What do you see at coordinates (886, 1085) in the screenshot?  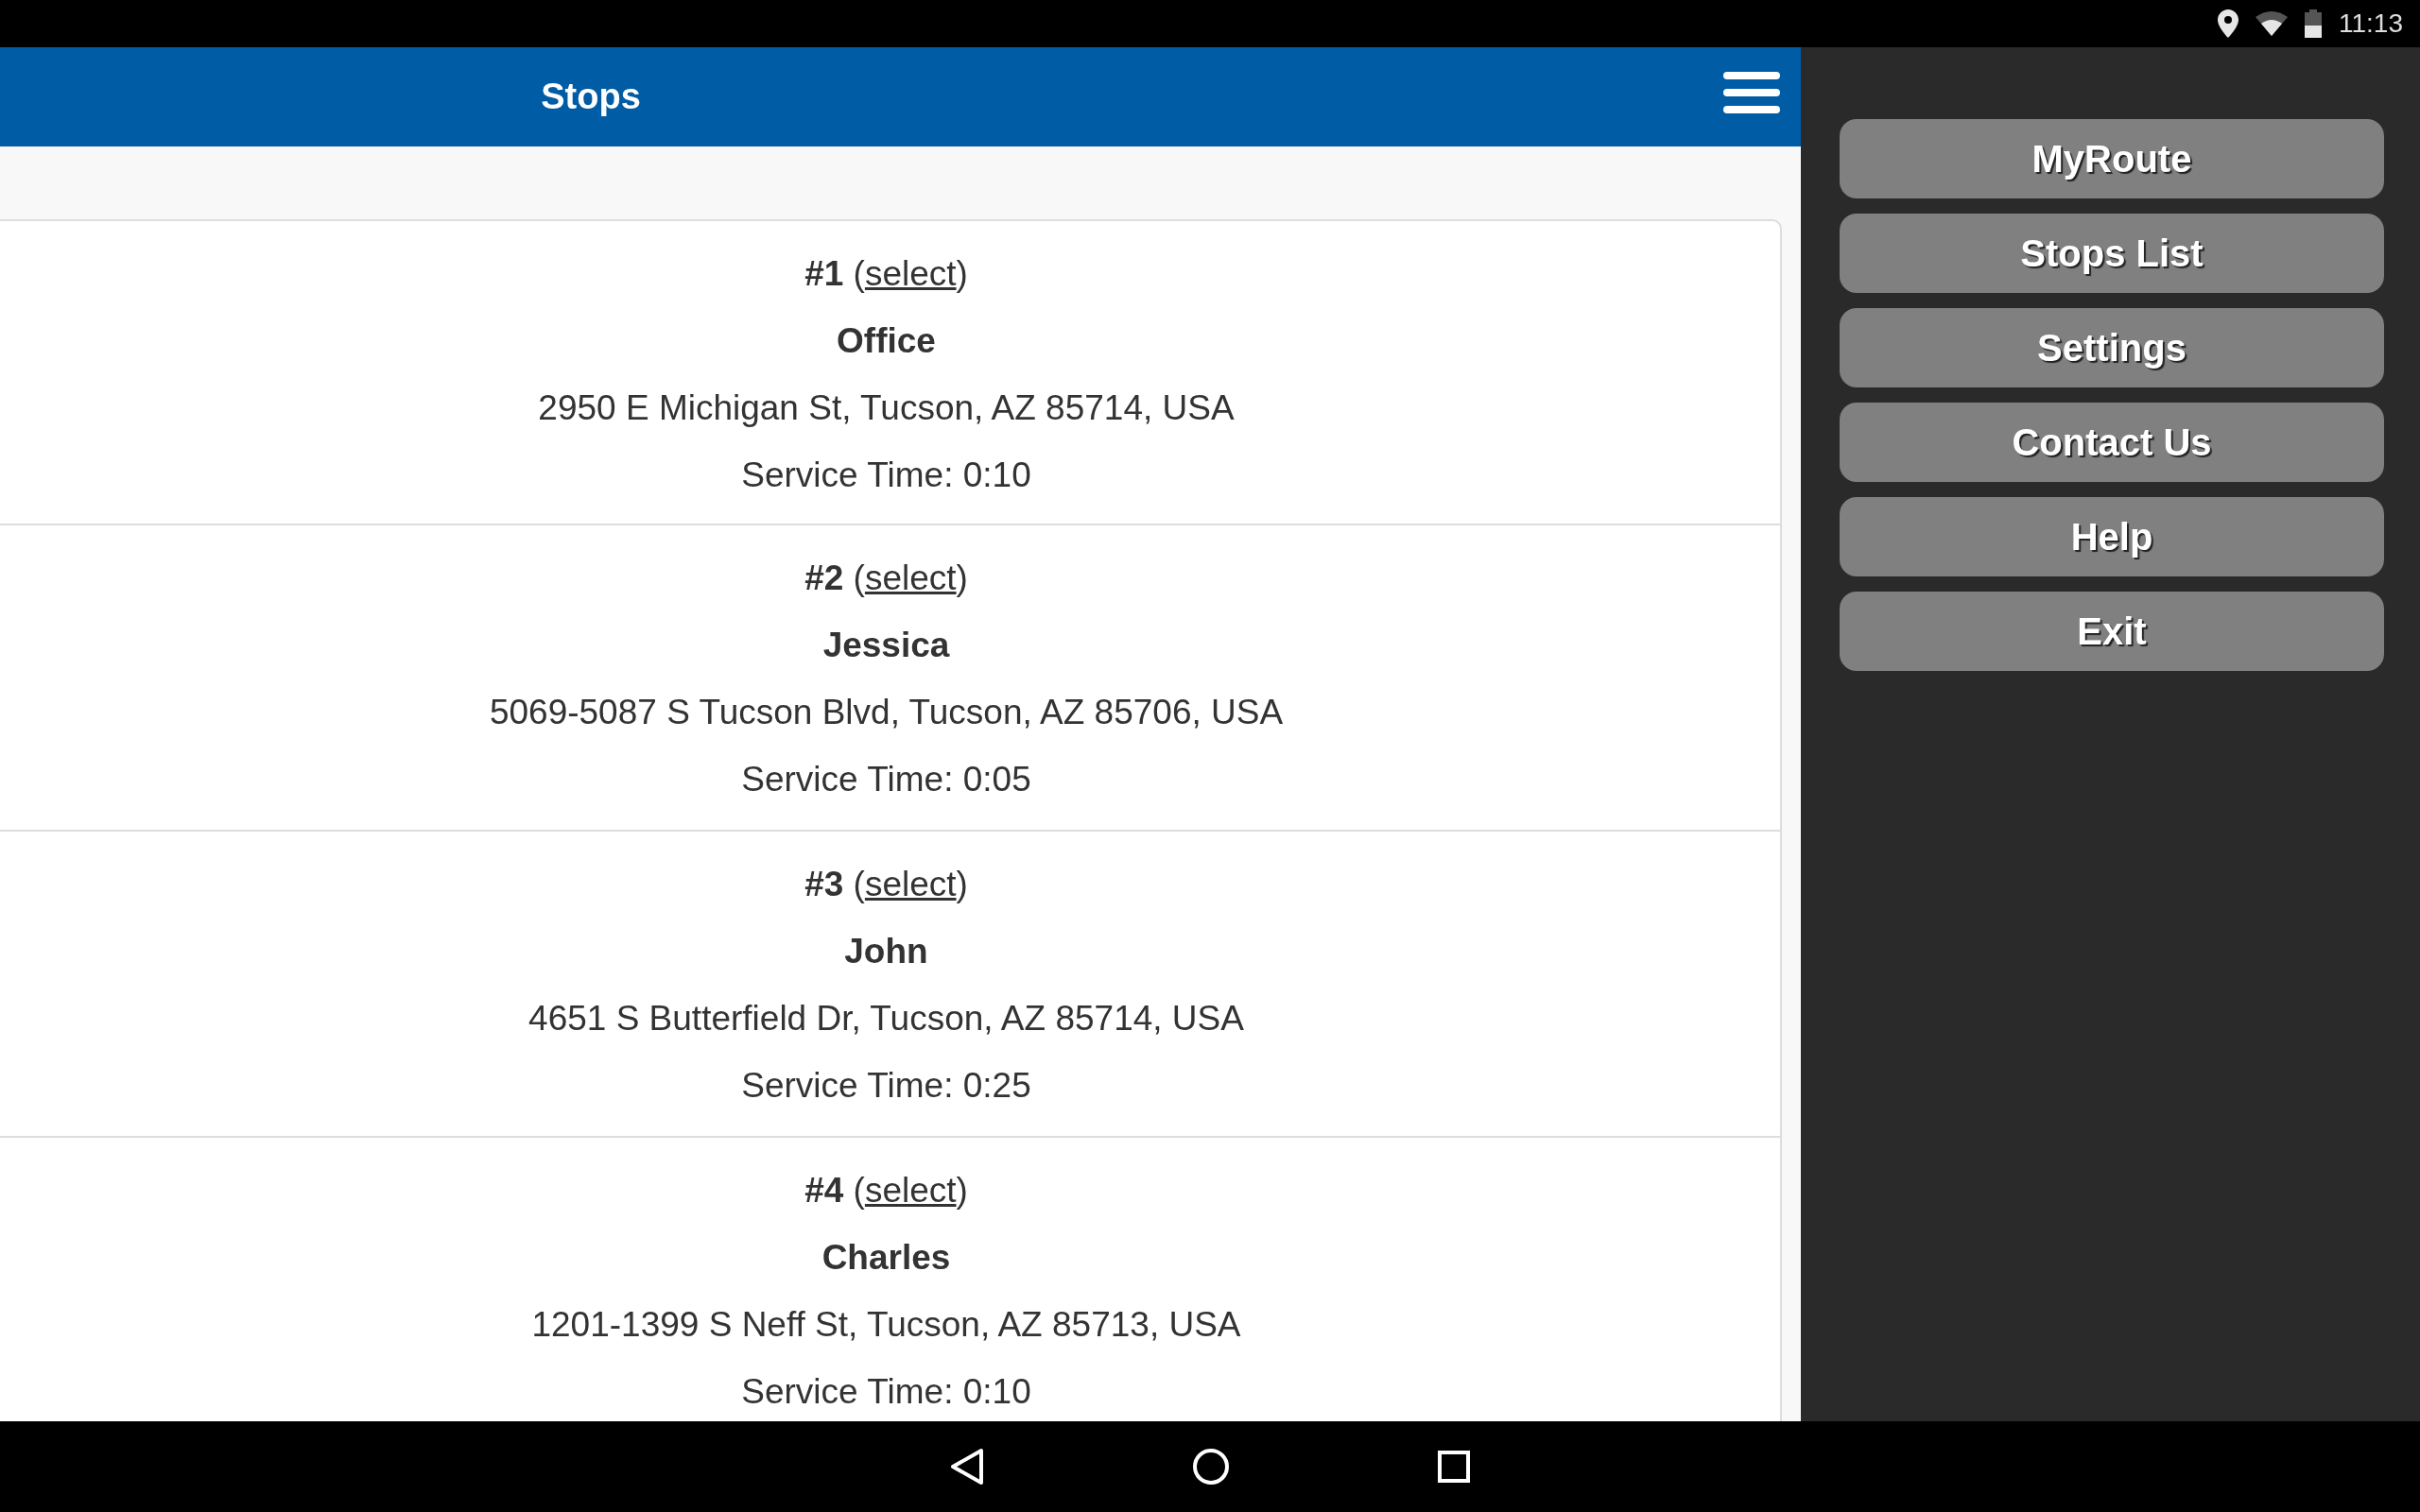 I see `service-time: Service Time: 0:25` at bounding box center [886, 1085].